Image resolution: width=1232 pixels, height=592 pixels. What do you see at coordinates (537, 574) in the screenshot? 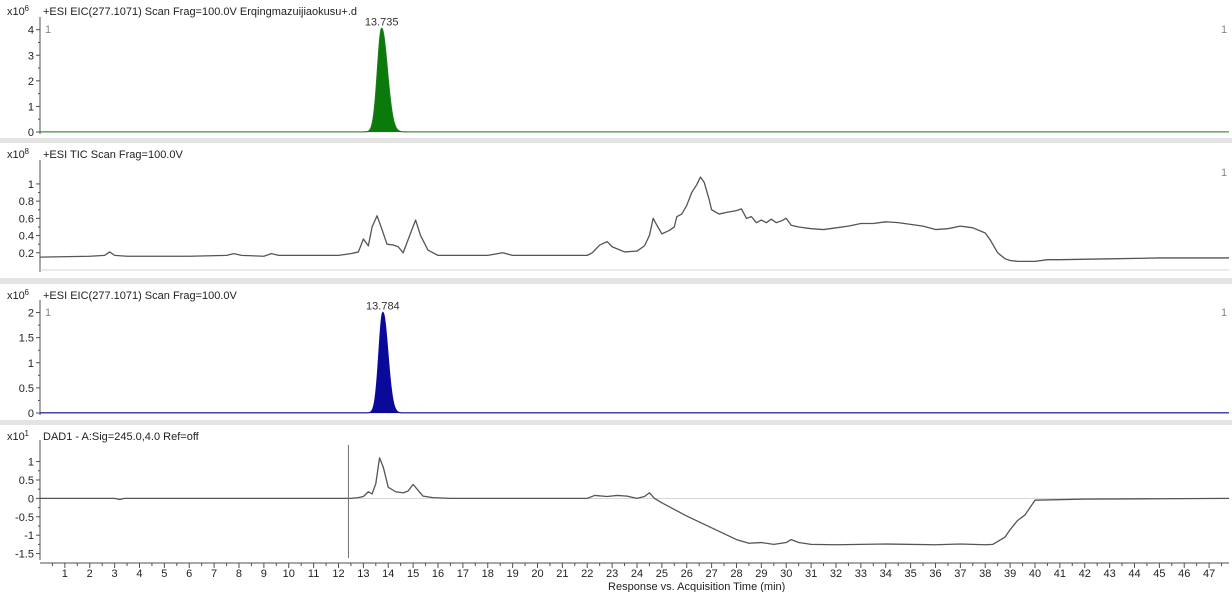
I see `x-tick-label: 20` at bounding box center [537, 574].